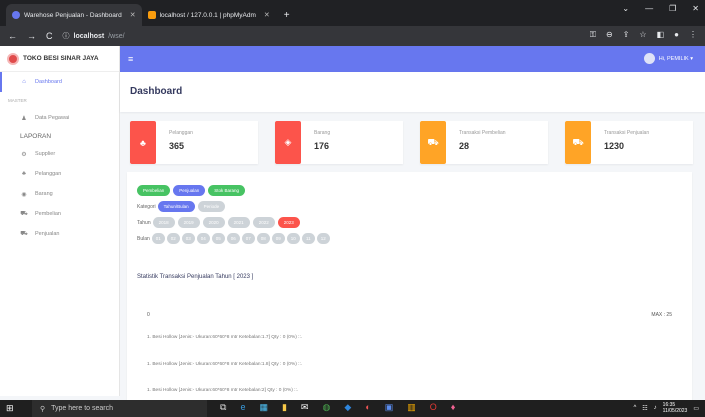 This screenshot has height=417, width=705. Describe the element at coordinates (59, 194) in the screenshot. I see `sidebar-item-barang: ◉ Barang` at that location.